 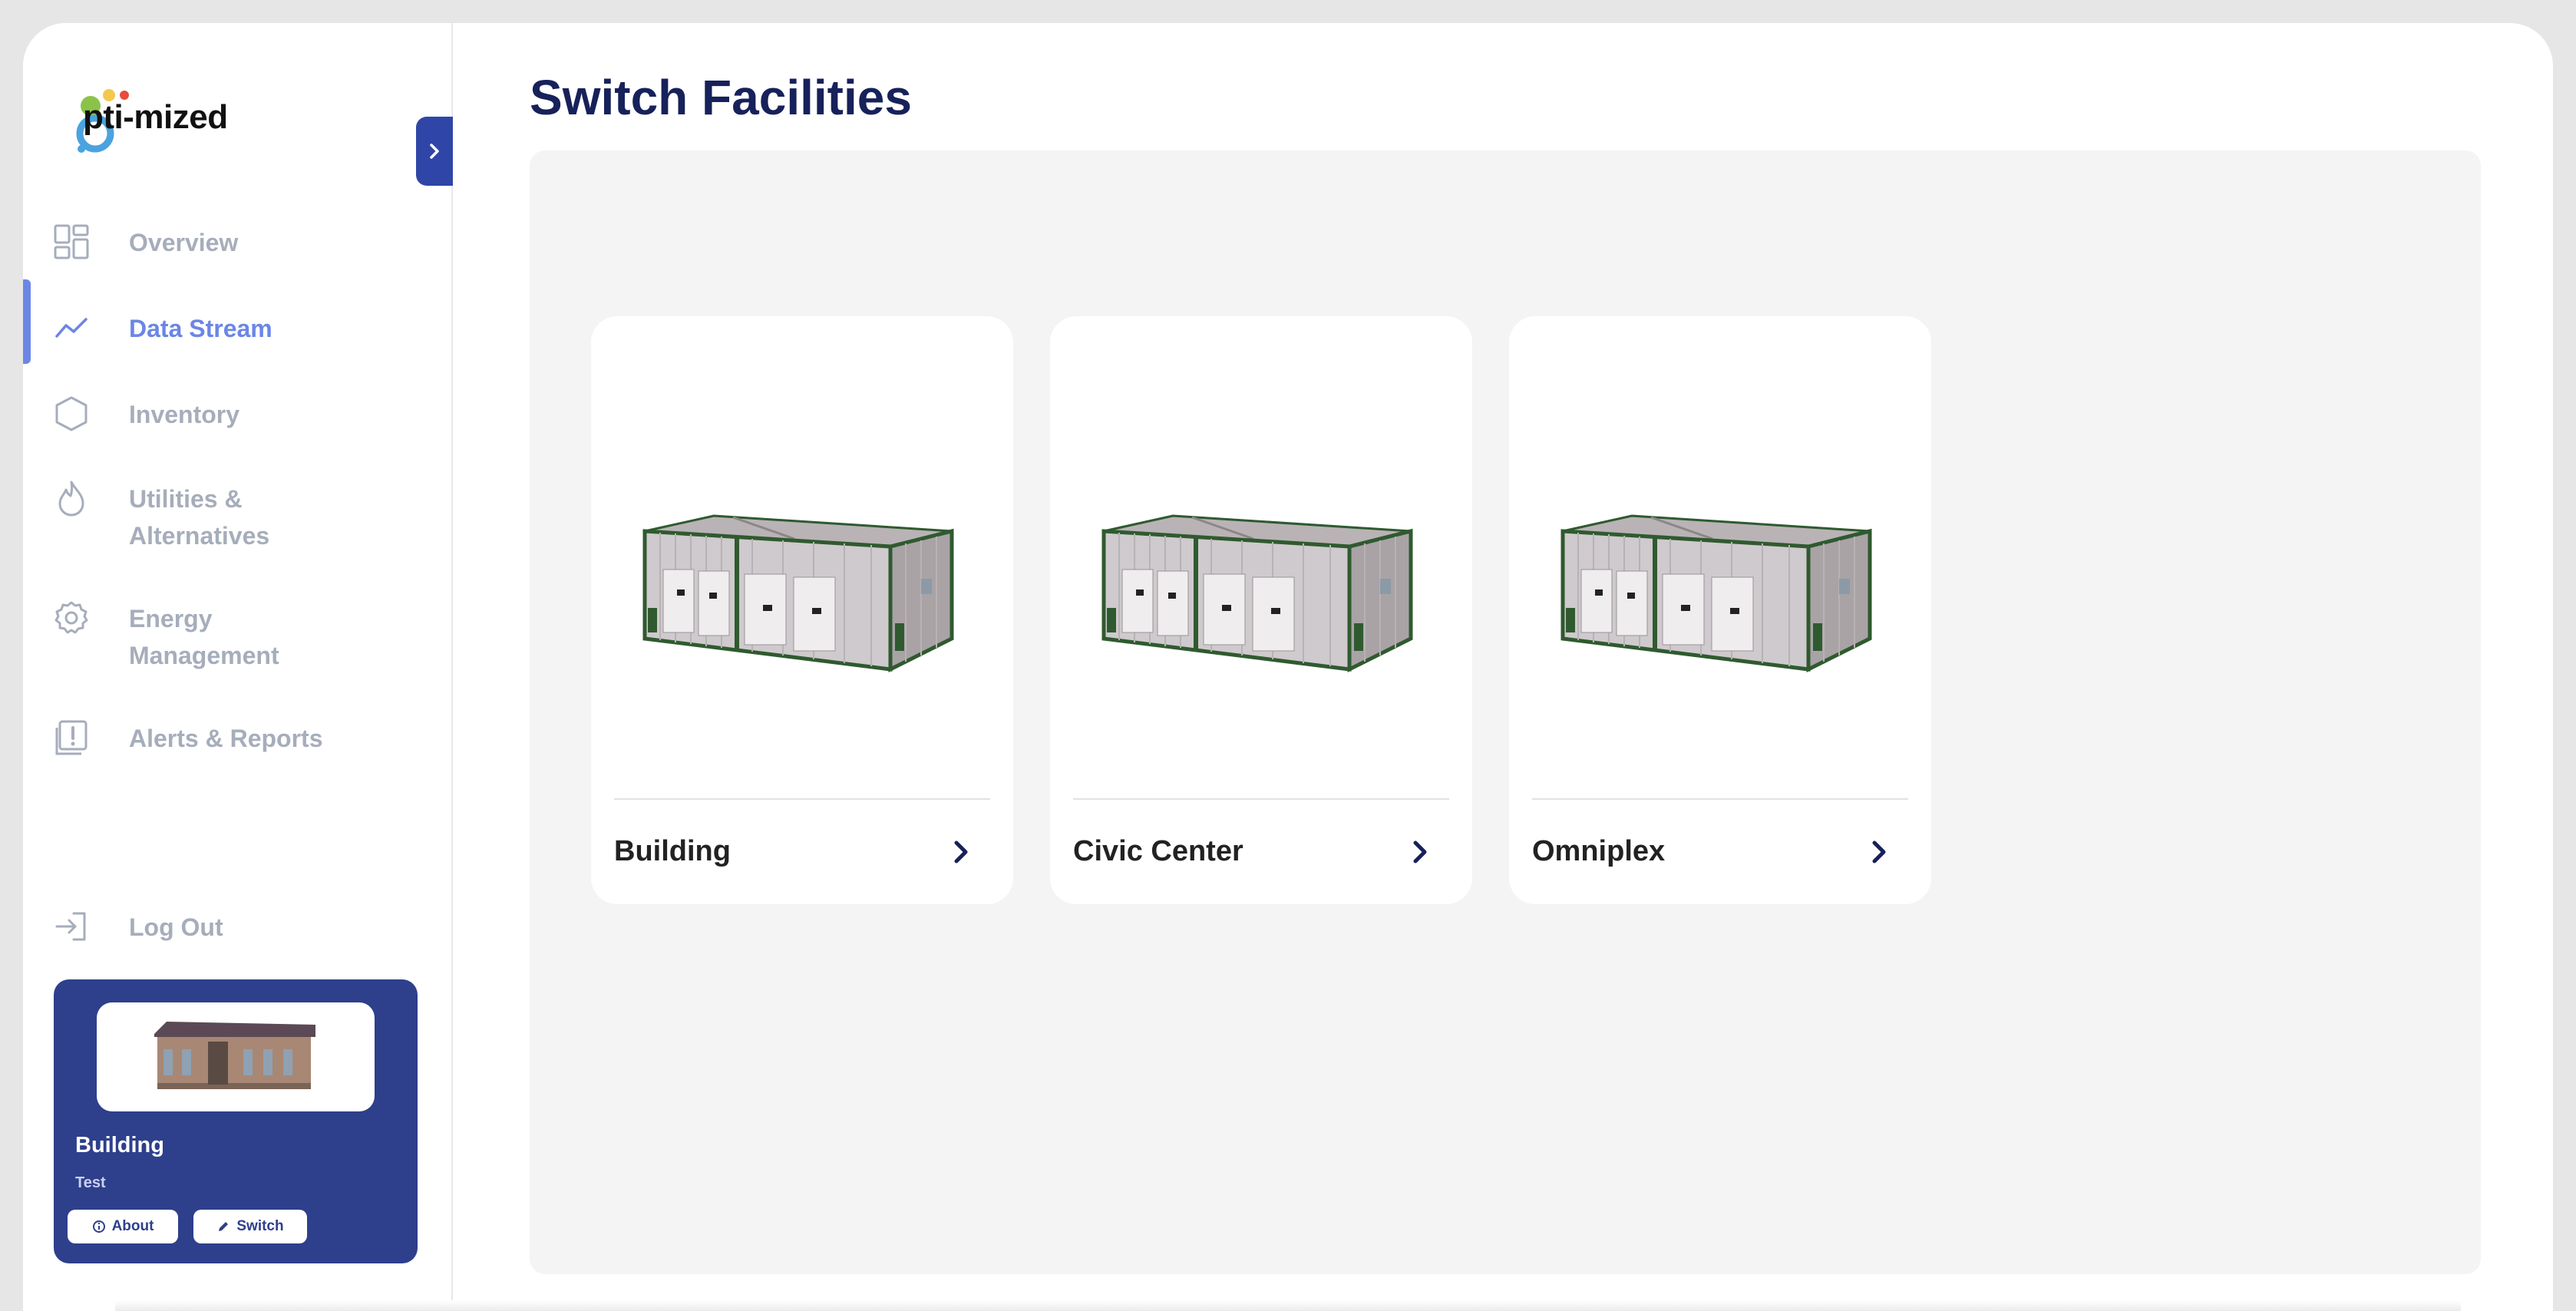 What do you see at coordinates (200, 328) in the screenshot?
I see `sidebar-item-label: Data Stream` at bounding box center [200, 328].